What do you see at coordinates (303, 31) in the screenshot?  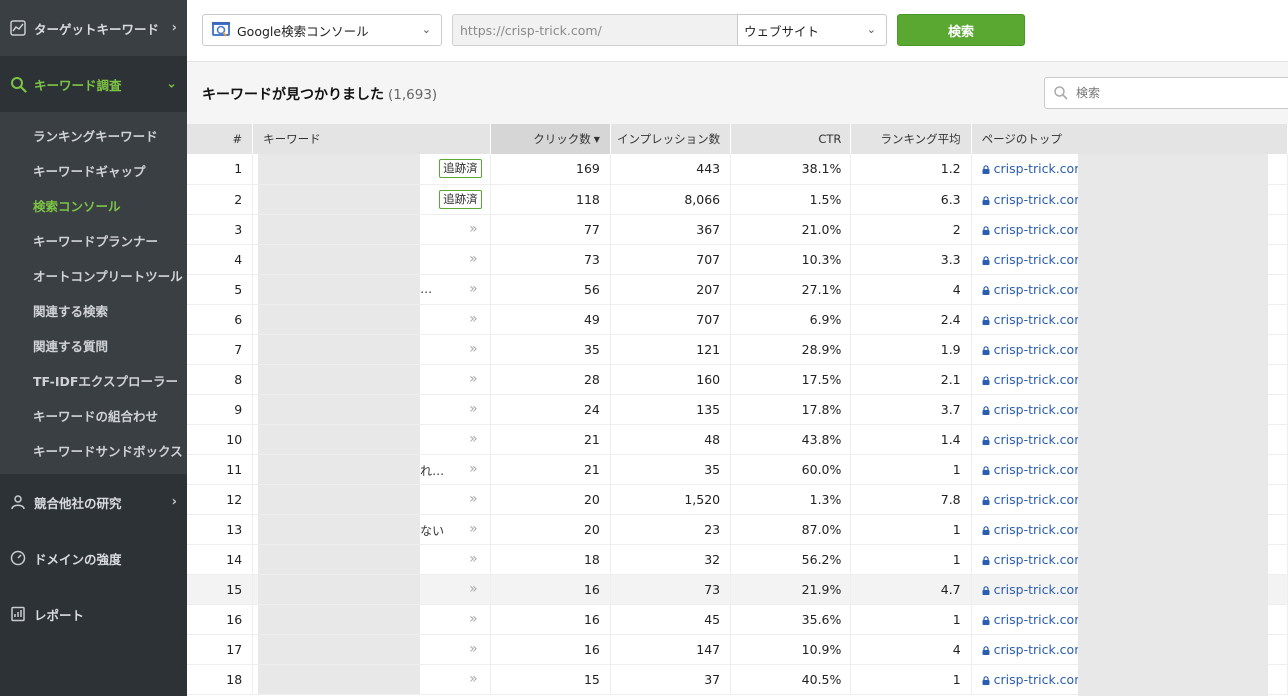 I see `source-label: Google検索コンソール` at bounding box center [303, 31].